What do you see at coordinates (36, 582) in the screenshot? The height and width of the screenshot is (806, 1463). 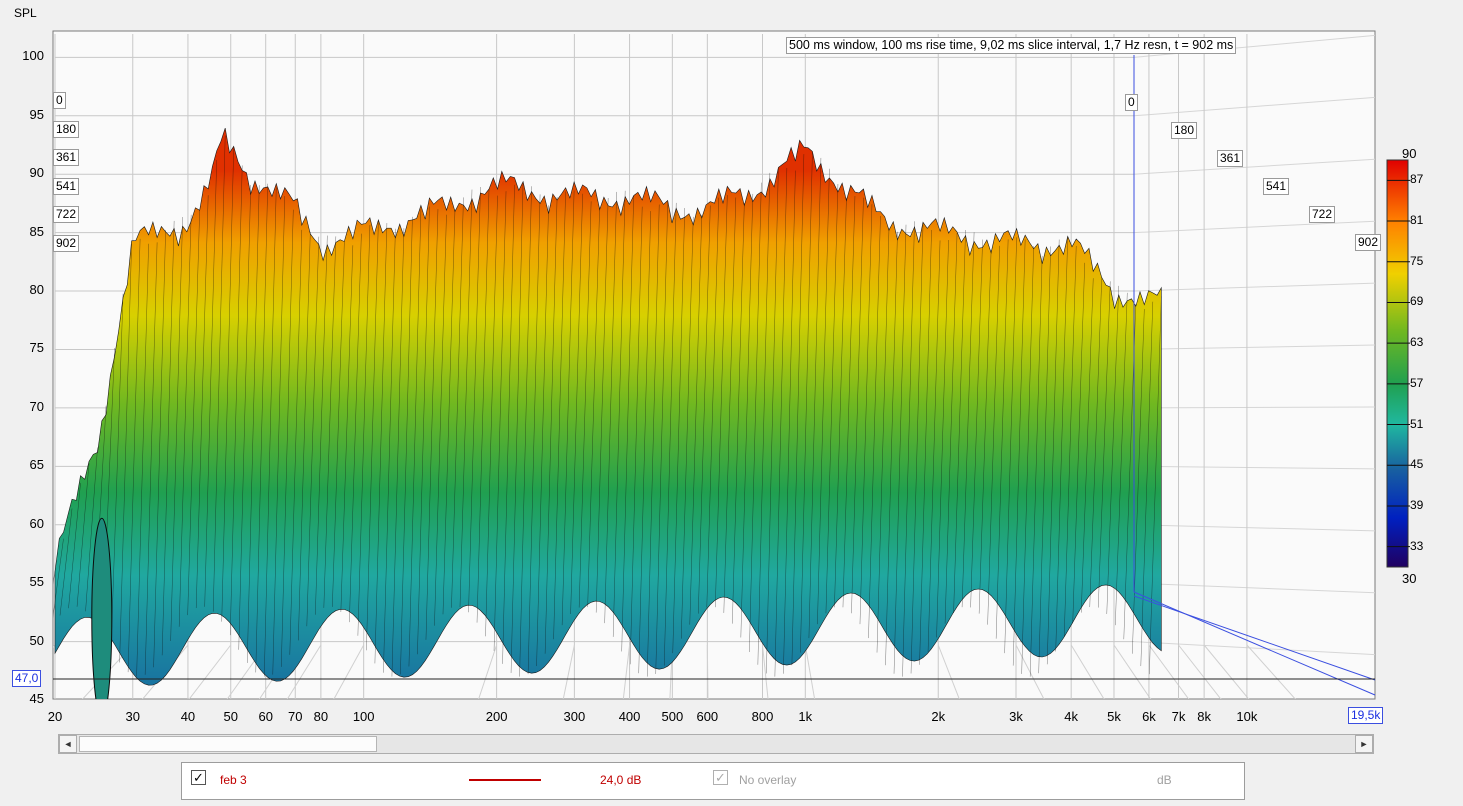 I see `y-tick-label: 55` at bounding box center [36, 582].